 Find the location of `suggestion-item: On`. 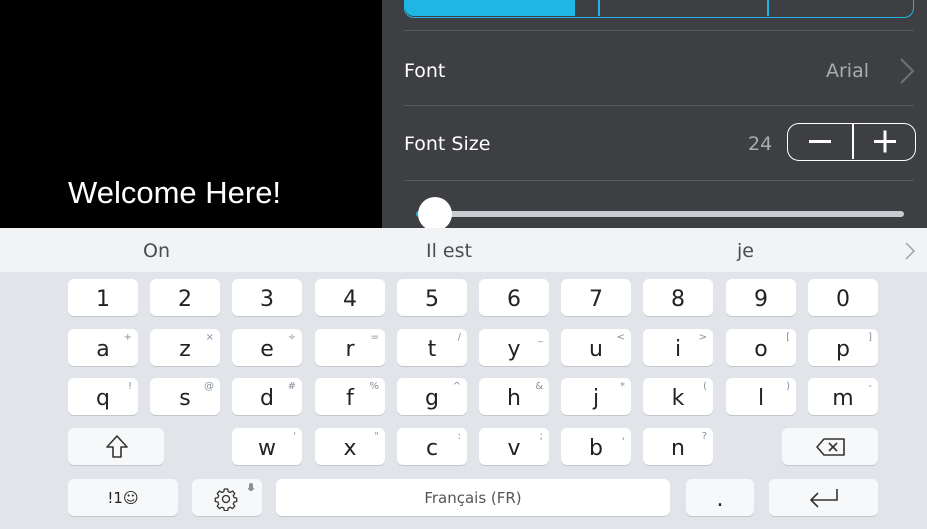

suggestion-item: On is located at coordinates (156, 251).